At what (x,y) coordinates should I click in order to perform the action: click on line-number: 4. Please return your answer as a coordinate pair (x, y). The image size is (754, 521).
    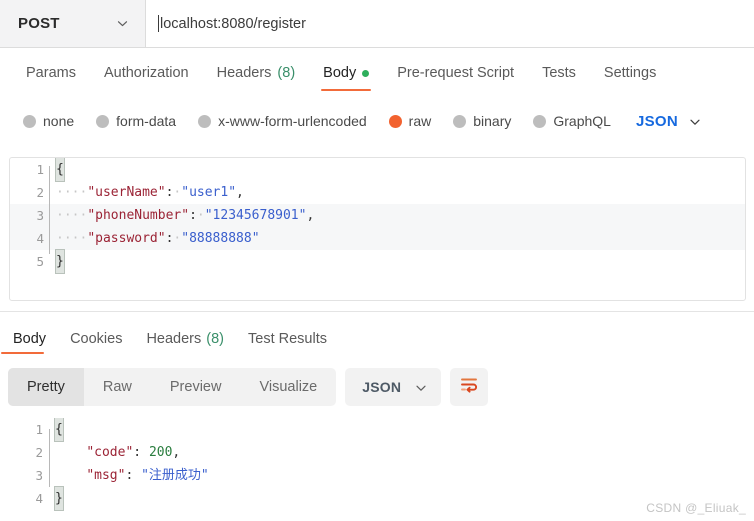
    Looking at the image, I should click on (39, 498).